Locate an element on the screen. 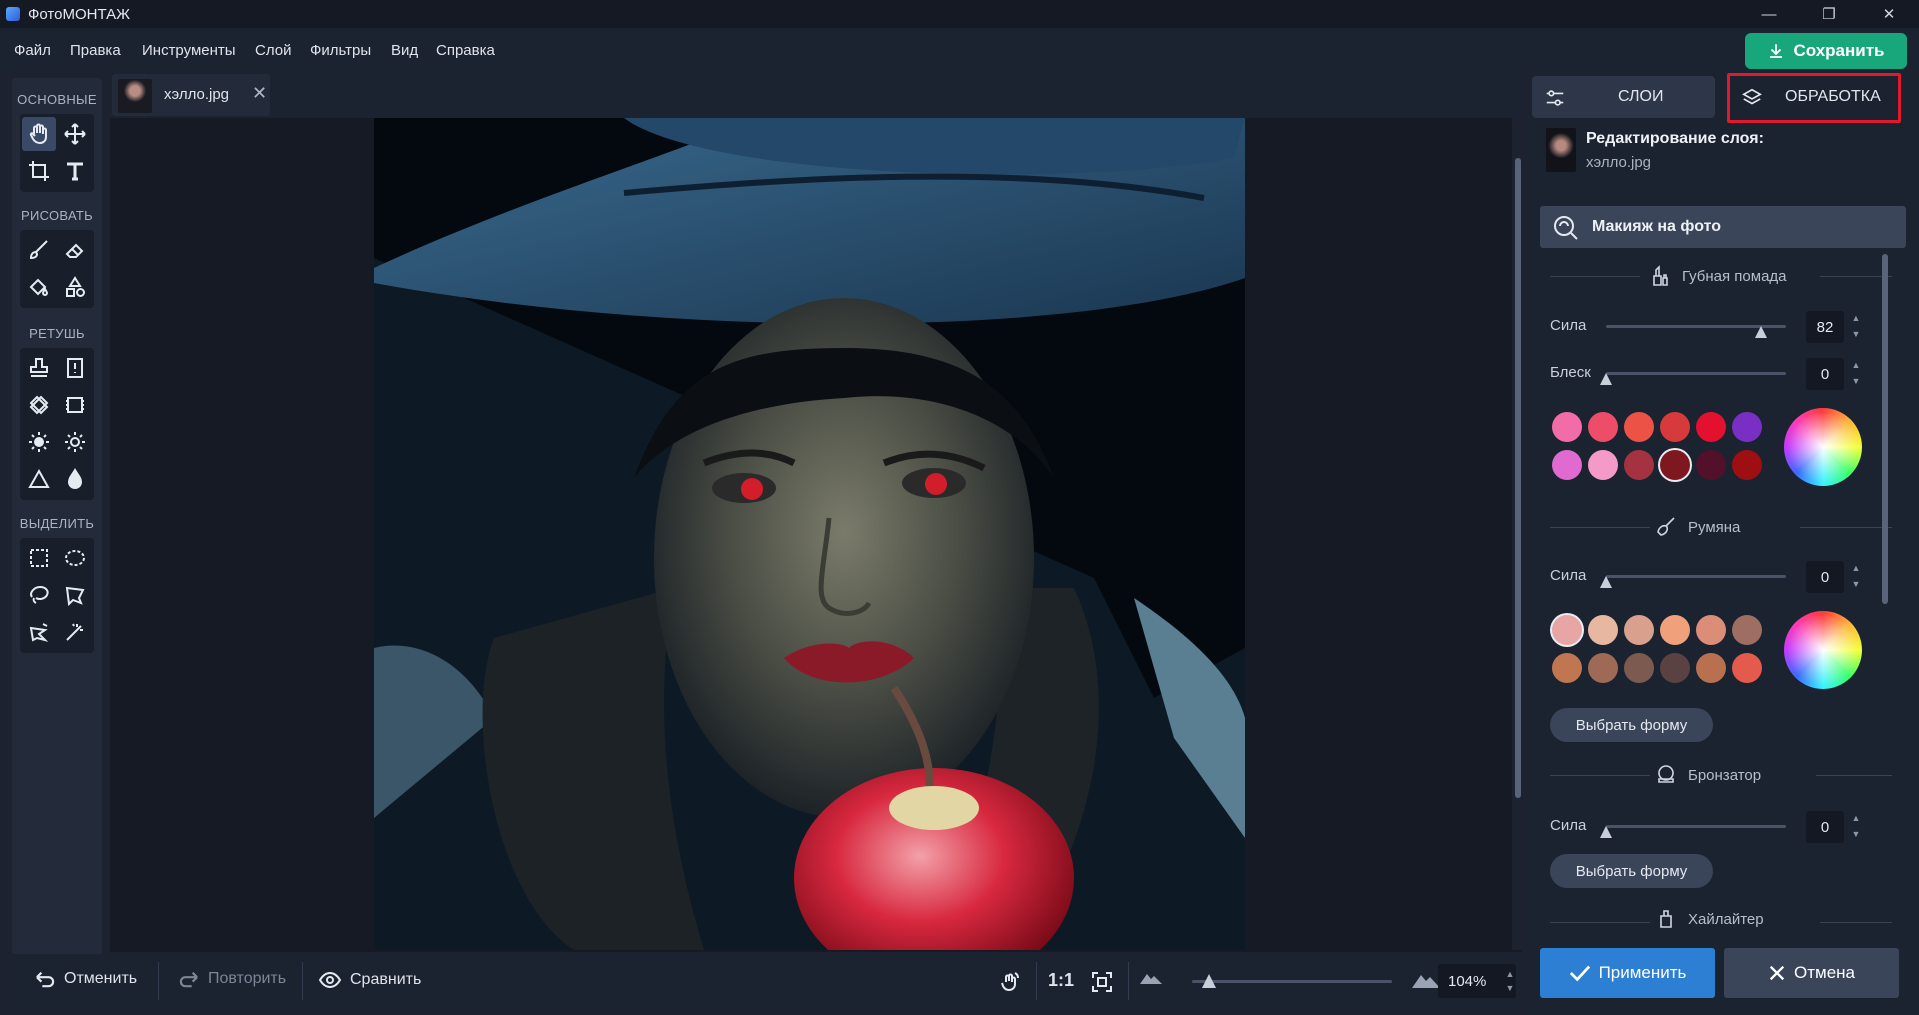 Image resolution: width=1919 pixels, height=1015 pixels. magic-wand-tool is located at coordinates (75, 632).